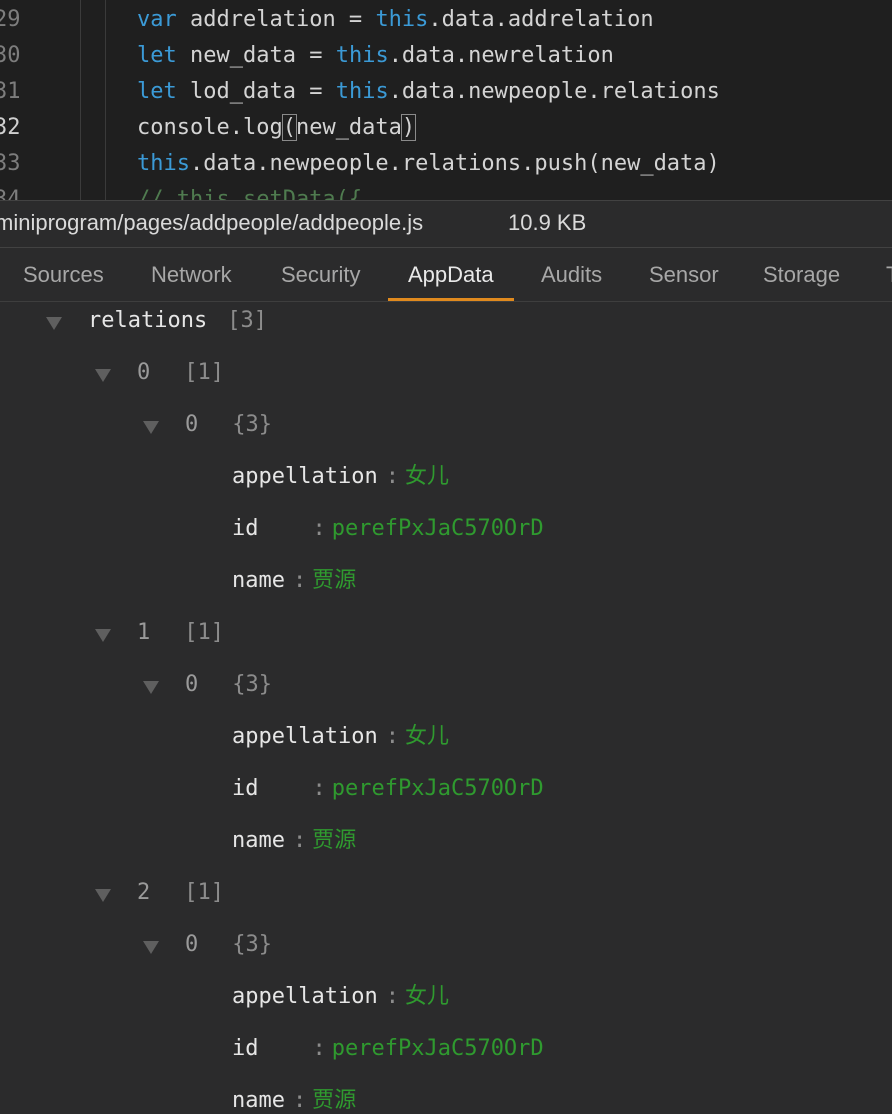  I want to click on code-token: lod_data =, so click(256, 91).